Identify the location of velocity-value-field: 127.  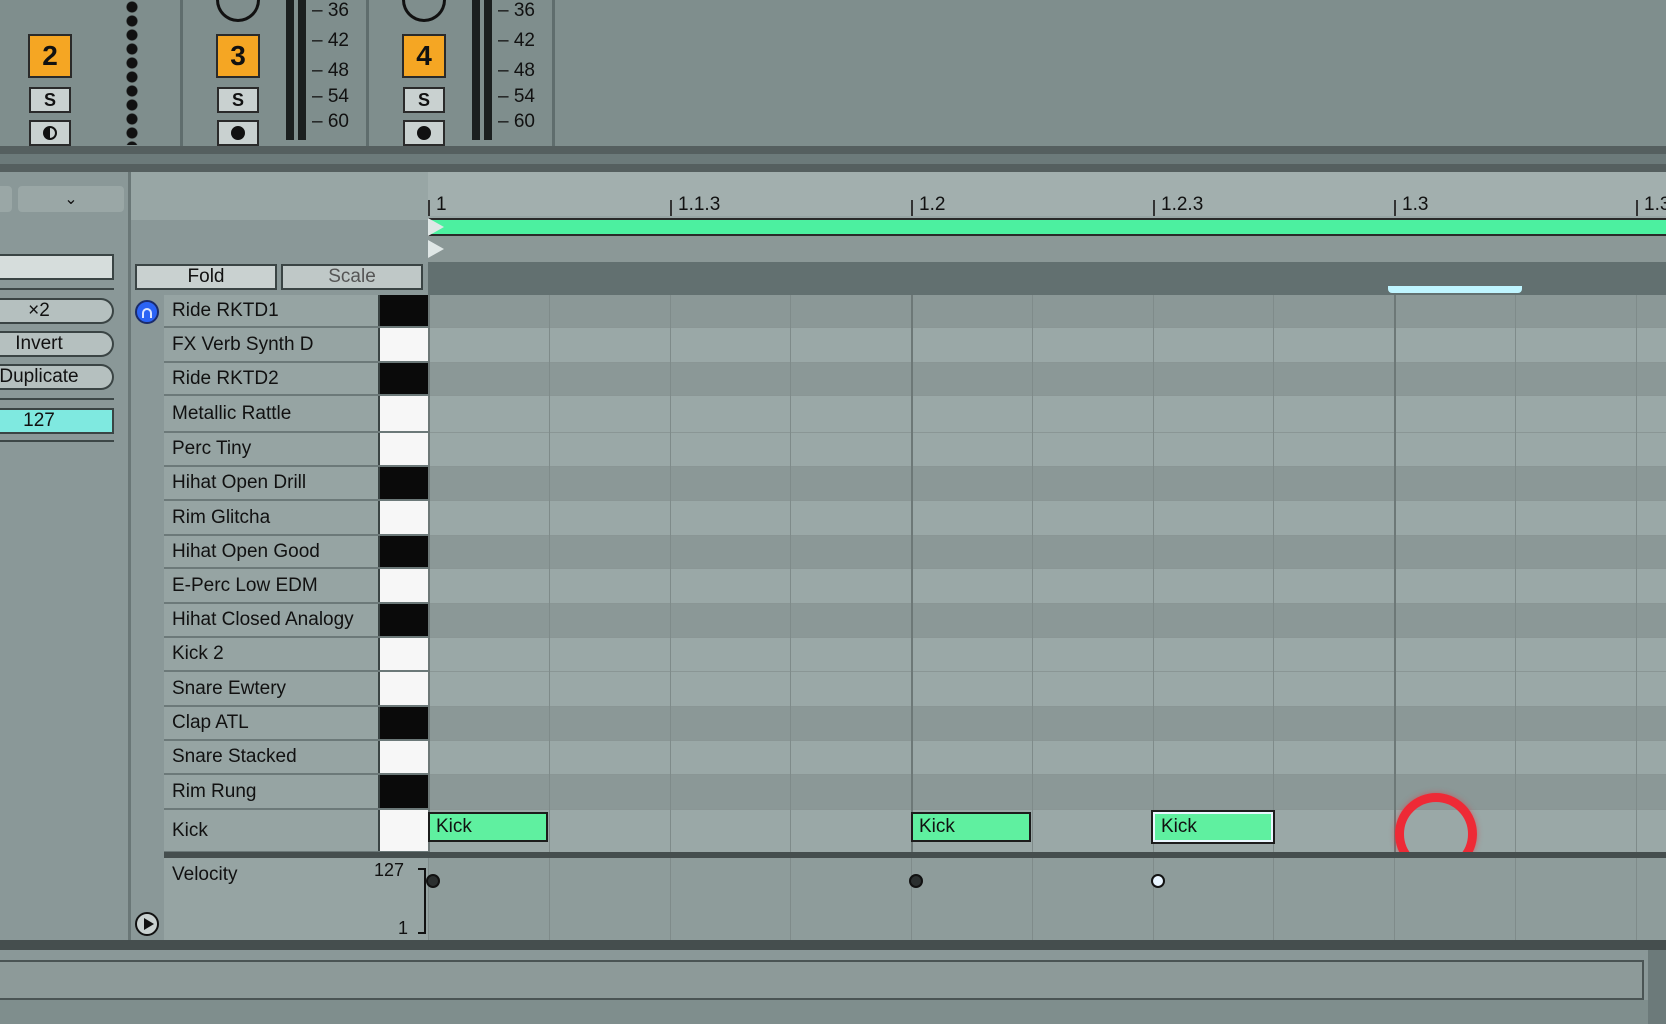
(57, 421).